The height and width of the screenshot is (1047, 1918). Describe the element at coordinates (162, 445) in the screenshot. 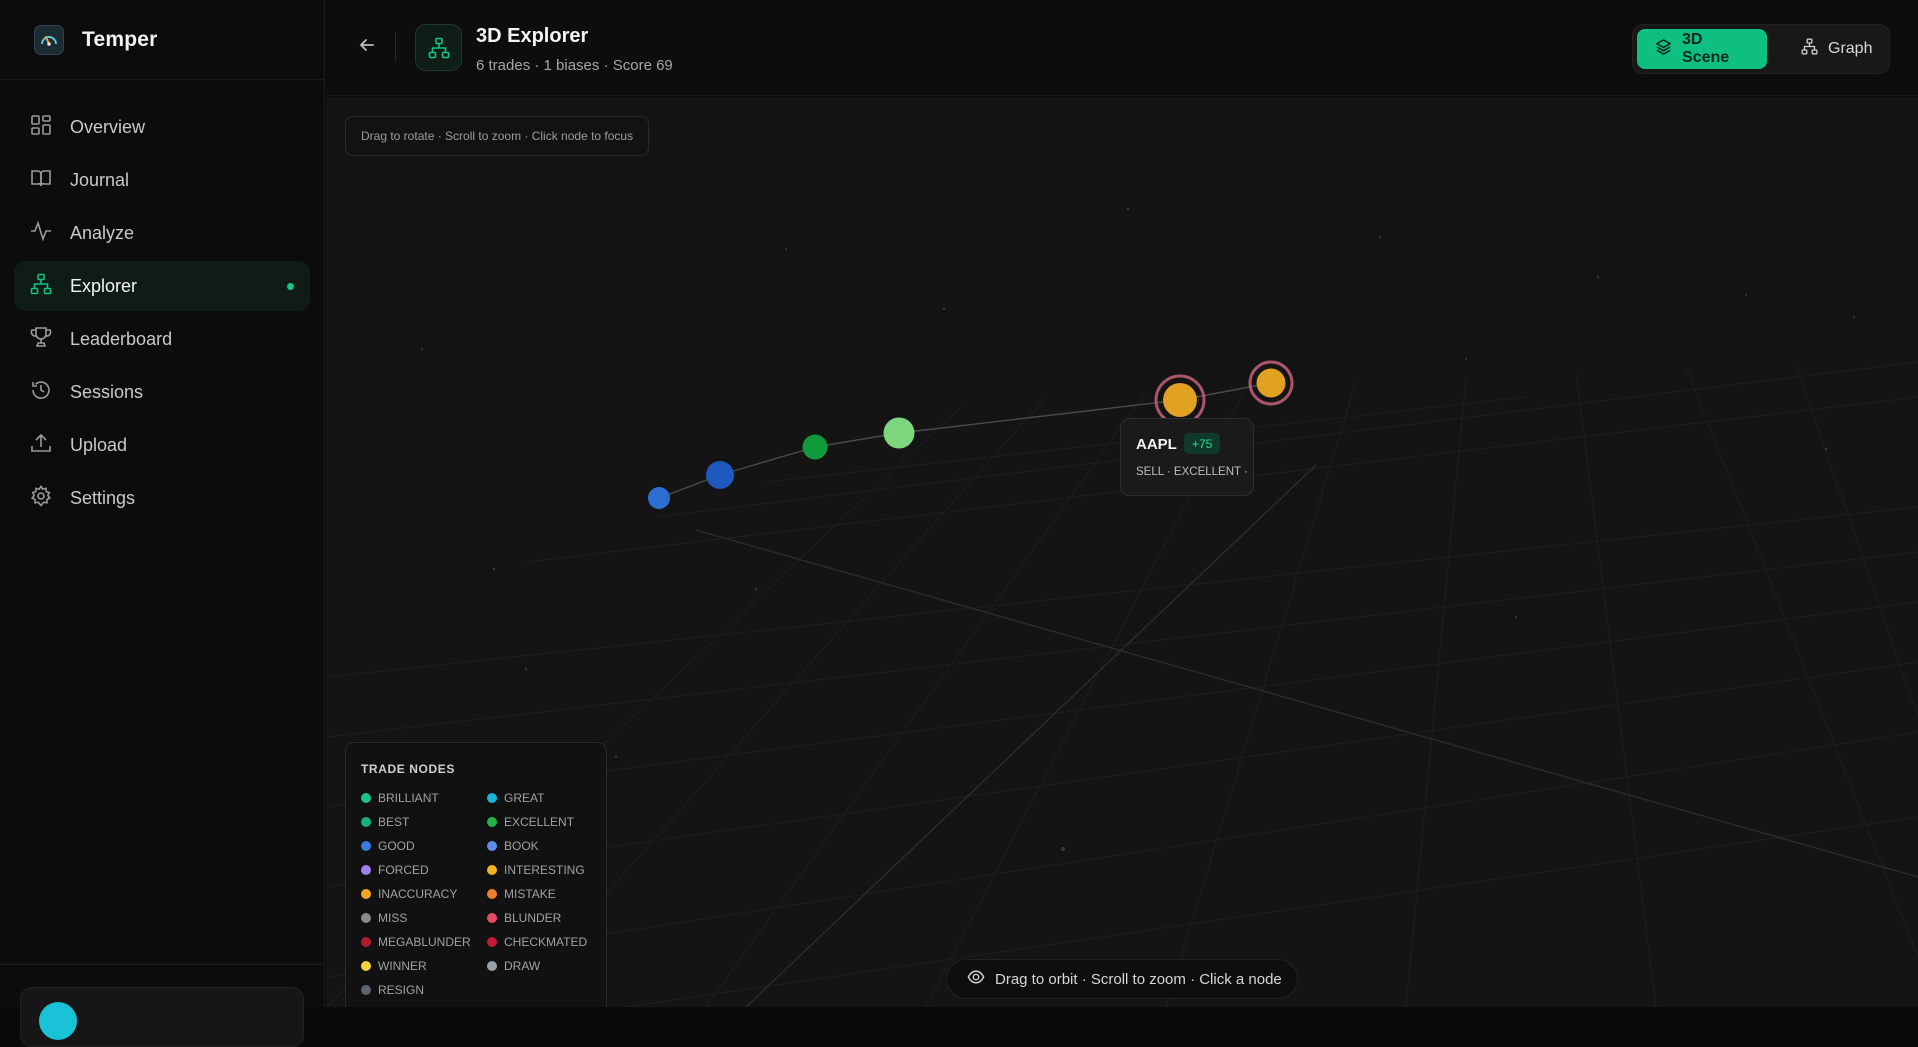

I see `sidebar-item-upload: Upload` at that location.